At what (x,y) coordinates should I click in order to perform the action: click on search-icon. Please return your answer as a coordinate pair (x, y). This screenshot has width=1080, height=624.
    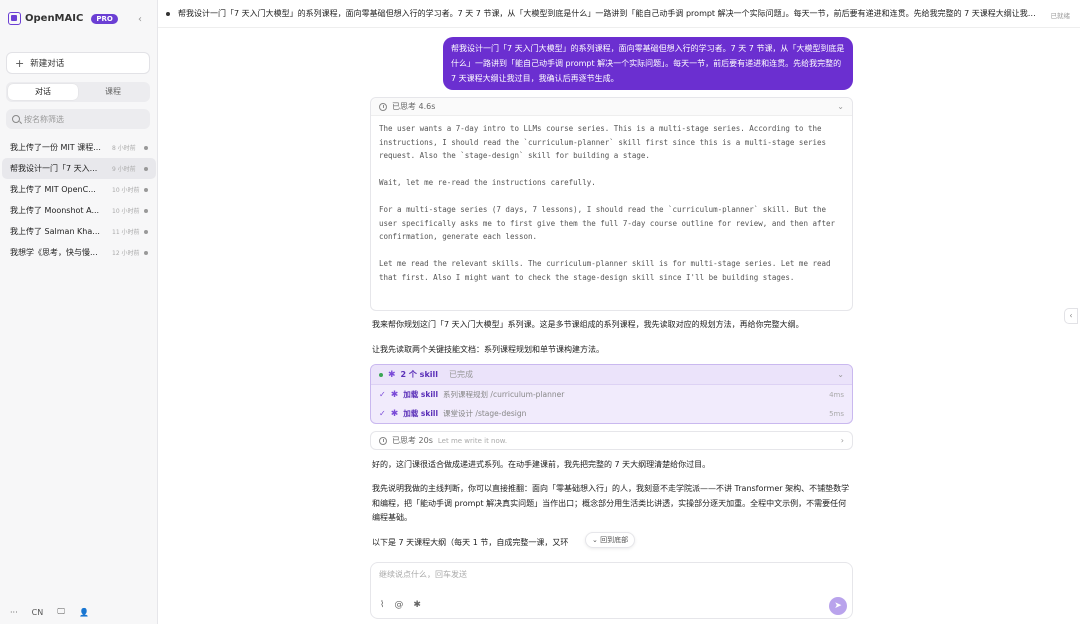
    Looking at the image, I should click on (16, 119).